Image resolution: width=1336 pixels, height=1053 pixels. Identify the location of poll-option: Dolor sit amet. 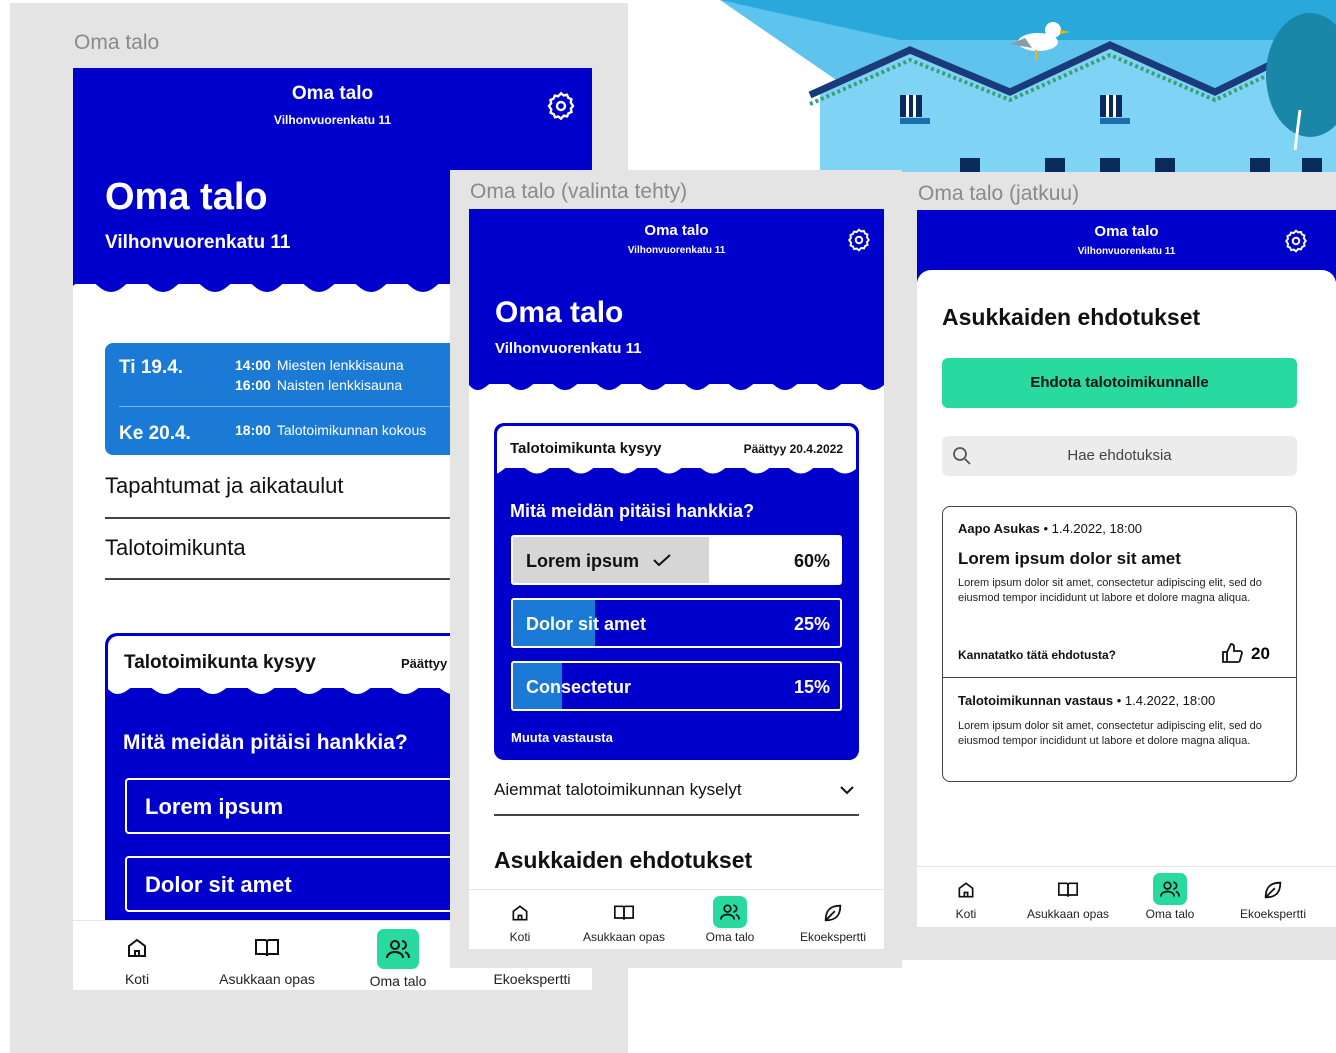
(295, 884).